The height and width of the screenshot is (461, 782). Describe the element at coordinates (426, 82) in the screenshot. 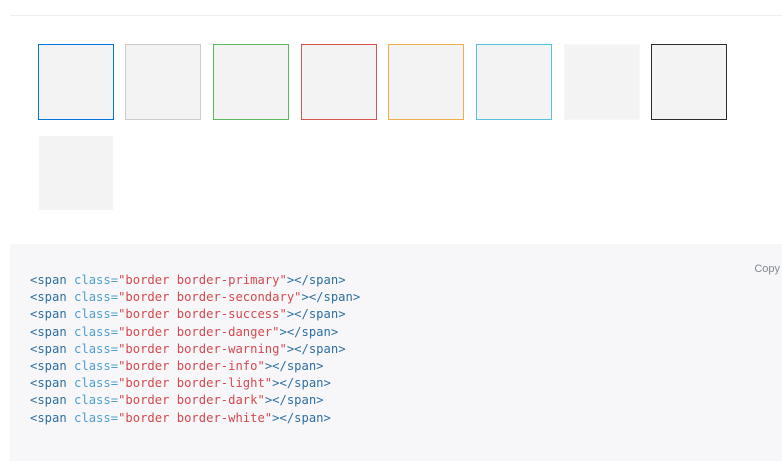

I see `swatch-border-warning` at that location.